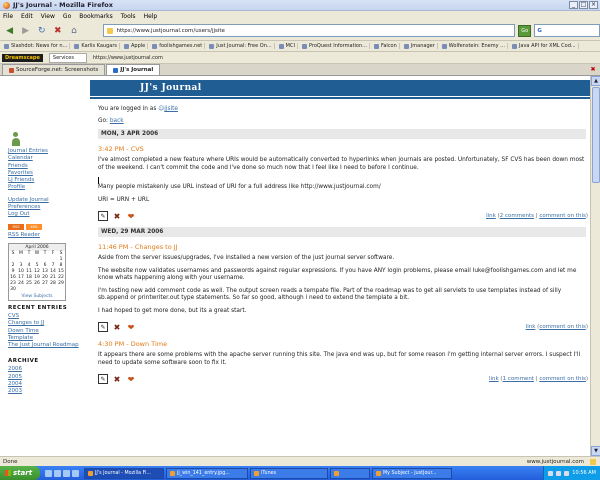 The image size is (600, 480). Describe the element at coordinates (44, 369) in the screenshot. I see `archive-year-link: 2006` at that location.